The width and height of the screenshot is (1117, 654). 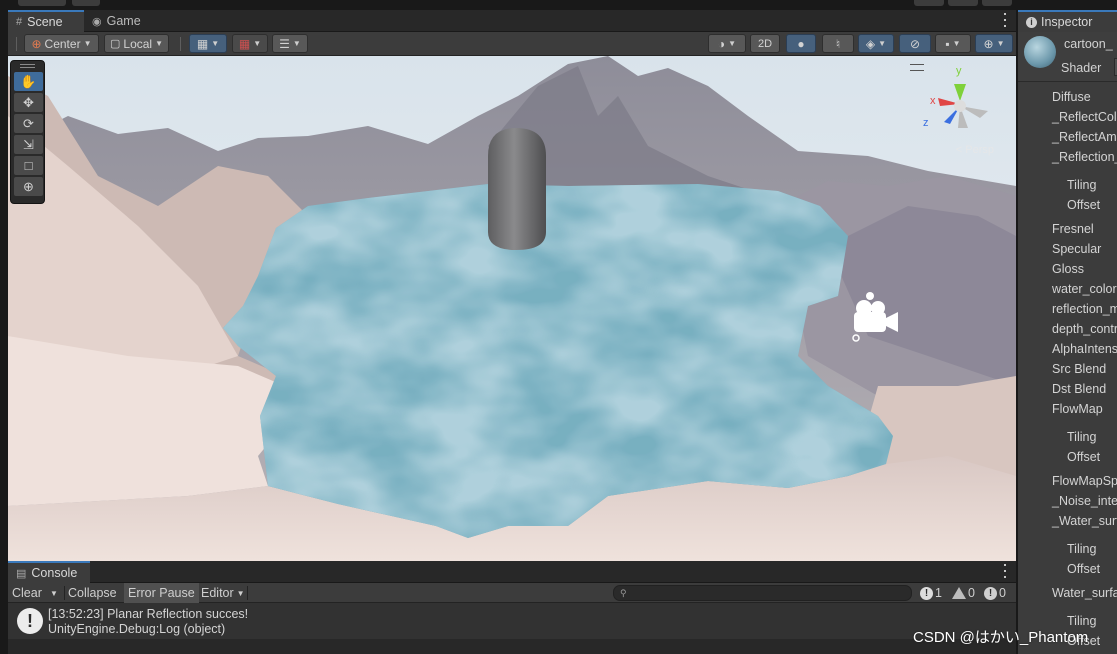 I want to click on transform-tool-button: ⊕, so click(x=28, y=186).